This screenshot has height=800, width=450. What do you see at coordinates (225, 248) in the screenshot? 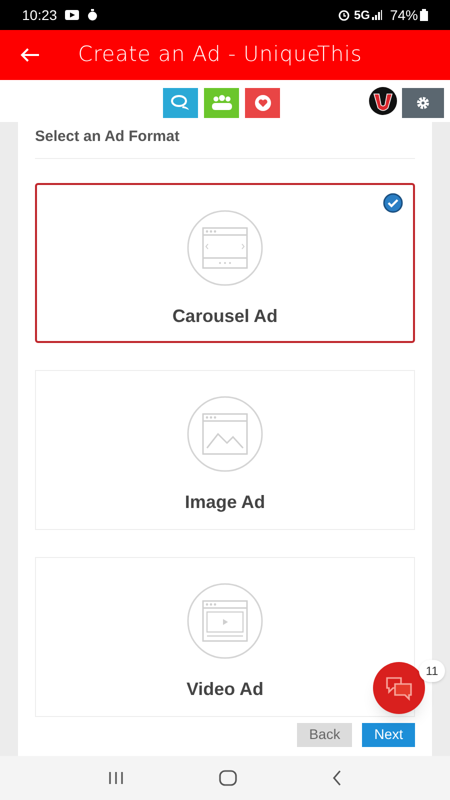
I see `carousel-format-icon` at bounding box center [225, 248].